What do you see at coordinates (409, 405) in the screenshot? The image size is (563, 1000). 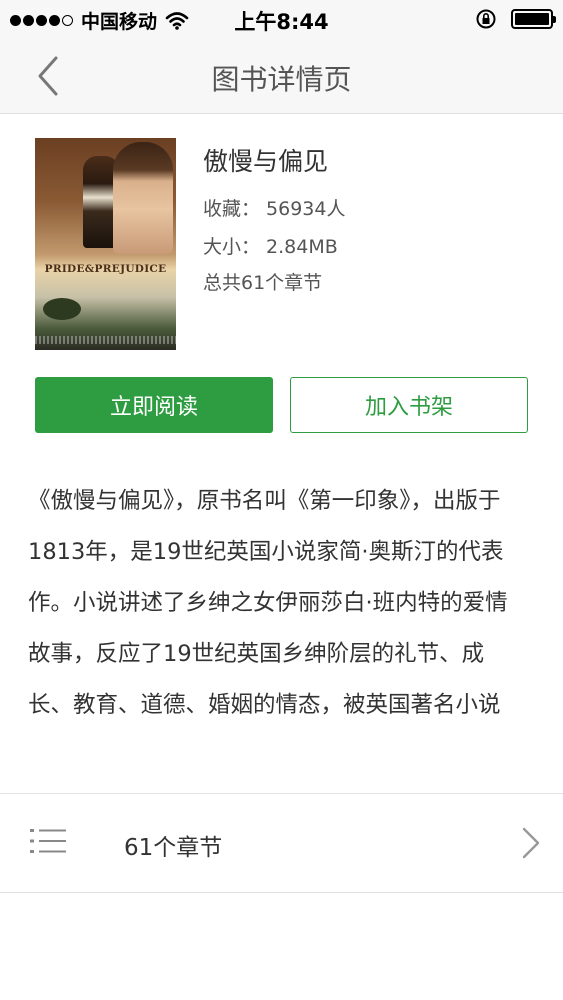 I see `add-to-shelf-button: 加入书架` at bounding box center [409, 405].